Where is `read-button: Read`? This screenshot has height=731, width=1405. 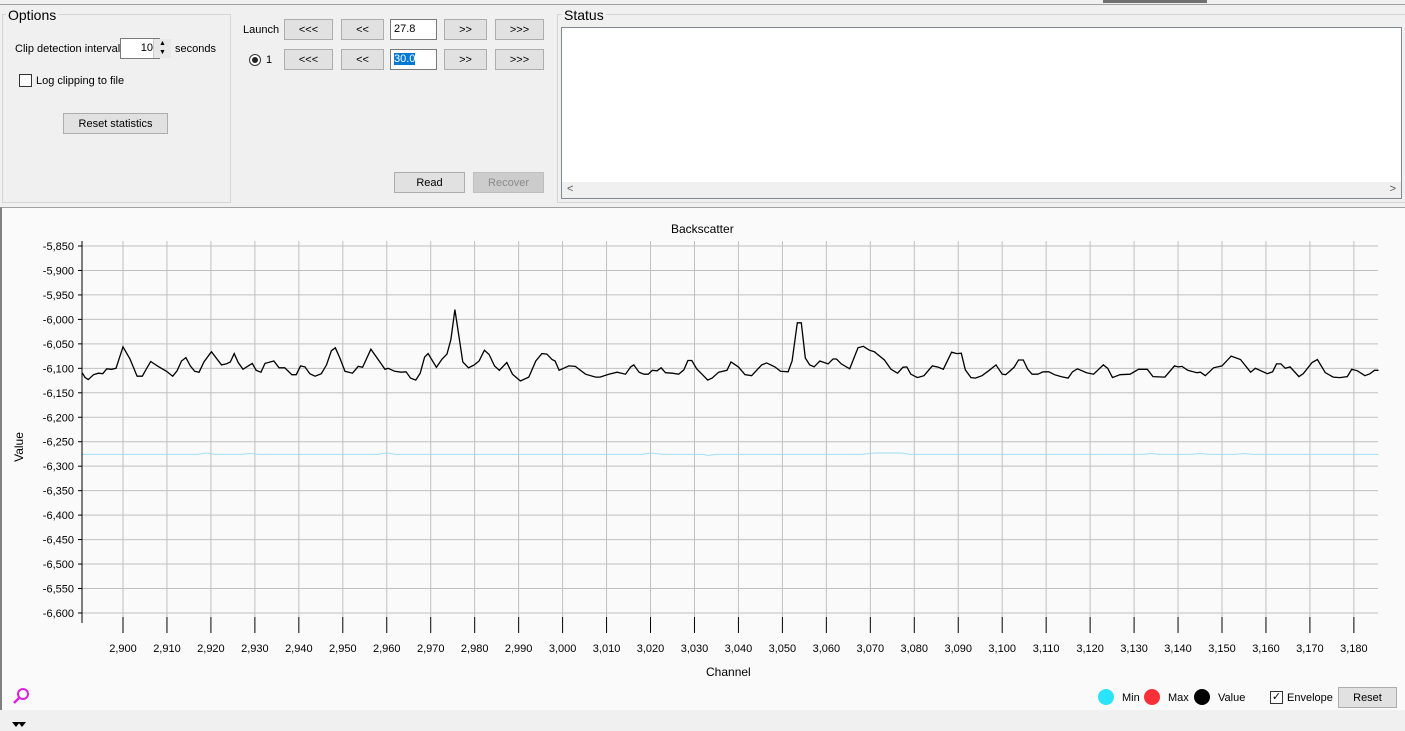
read-button: Read is located at coordinates (429, 182).